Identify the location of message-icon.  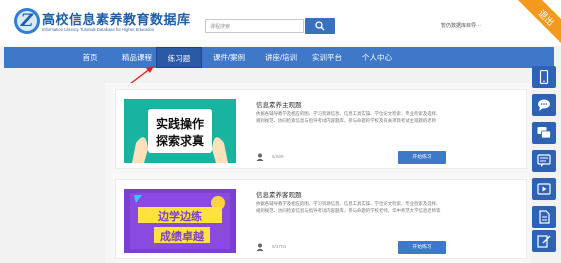
(544, 160).